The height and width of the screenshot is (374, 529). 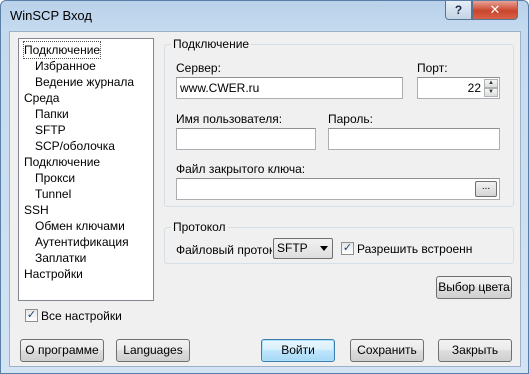 What do you see at coordinates (298, 350) in the screenshot?
I see `login-button: Войти` at bounding box center [298, 350].